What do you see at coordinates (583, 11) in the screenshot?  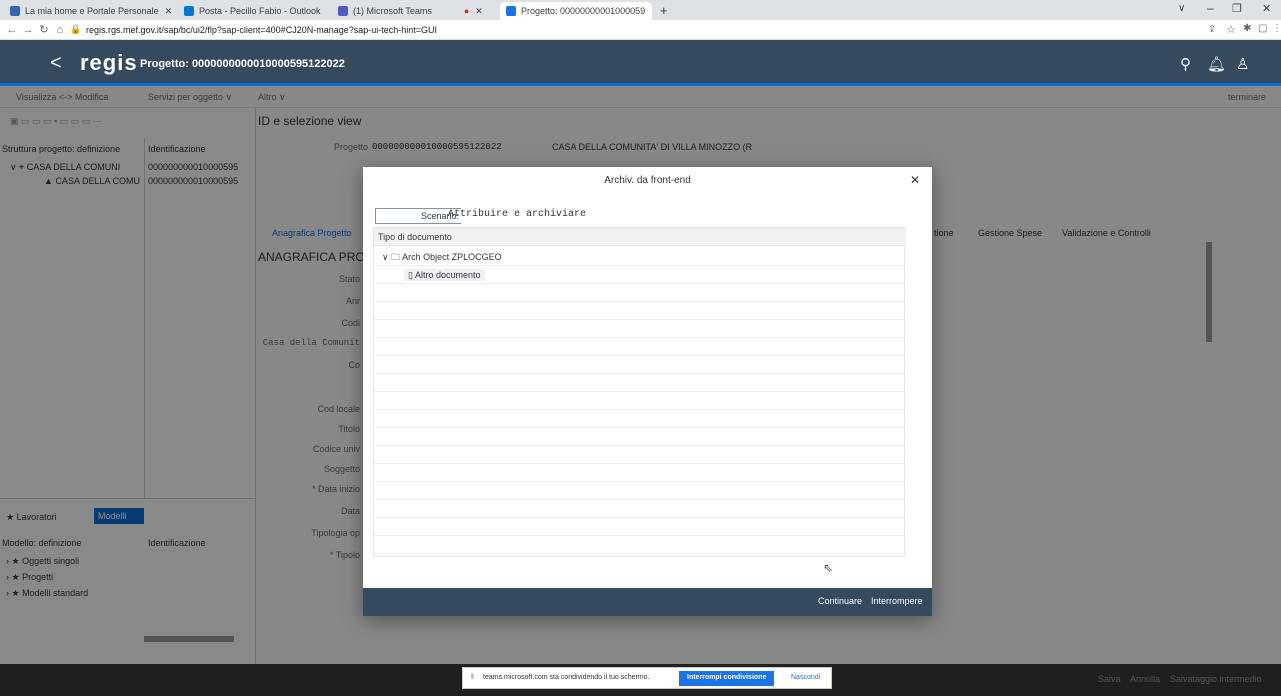 I see `tab-label: Progetto: 00000000001000059` at bounding box center [583, 11].